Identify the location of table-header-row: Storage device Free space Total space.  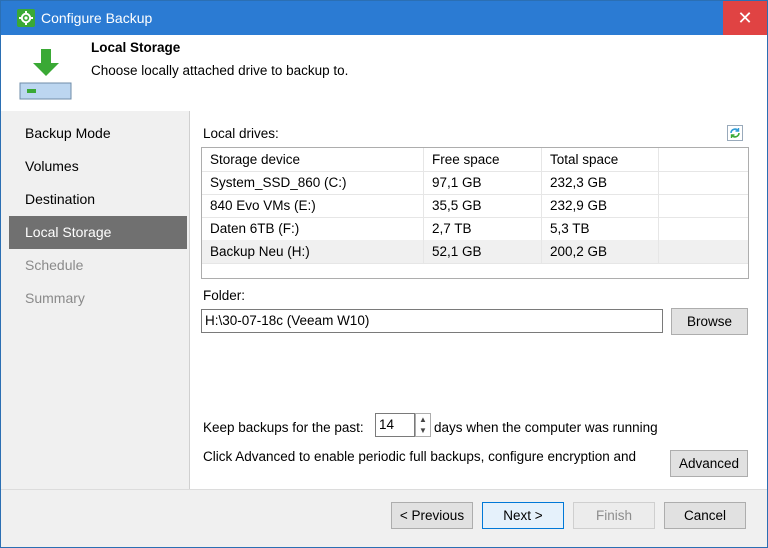
(475, 160).